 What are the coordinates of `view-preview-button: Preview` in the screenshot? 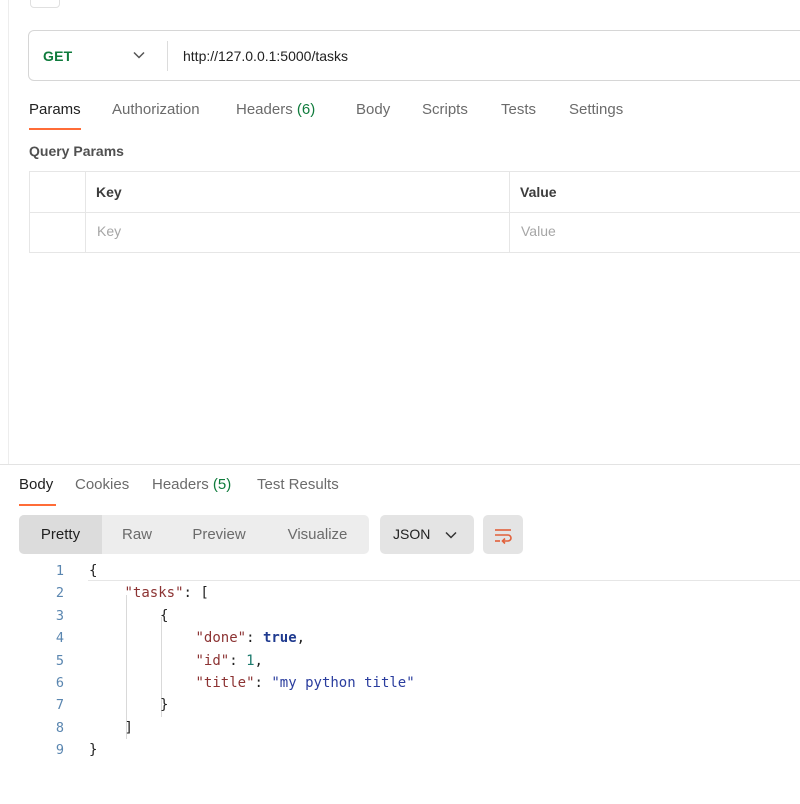 It's located at (219, 534).